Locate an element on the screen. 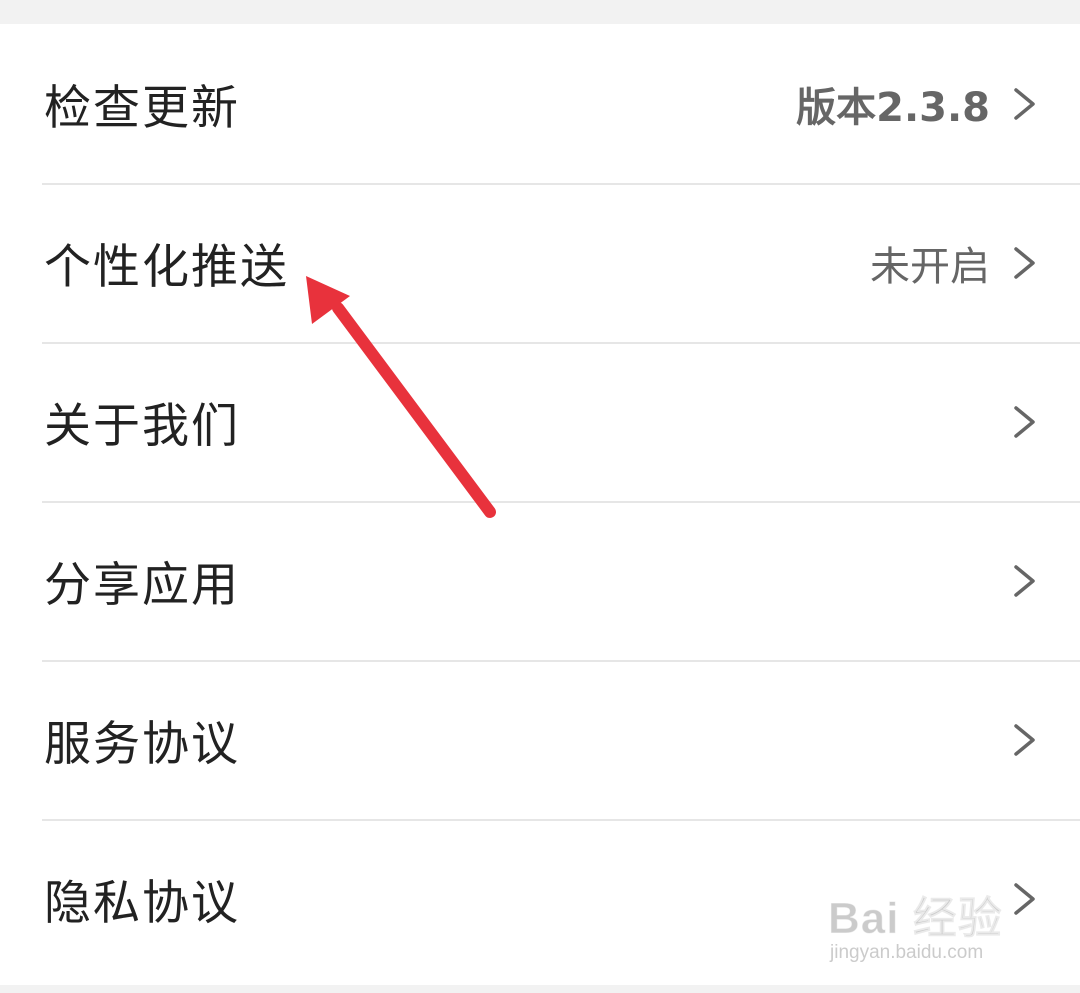  settings-item-label: 检查更新 is located at coordinates (142, 108).